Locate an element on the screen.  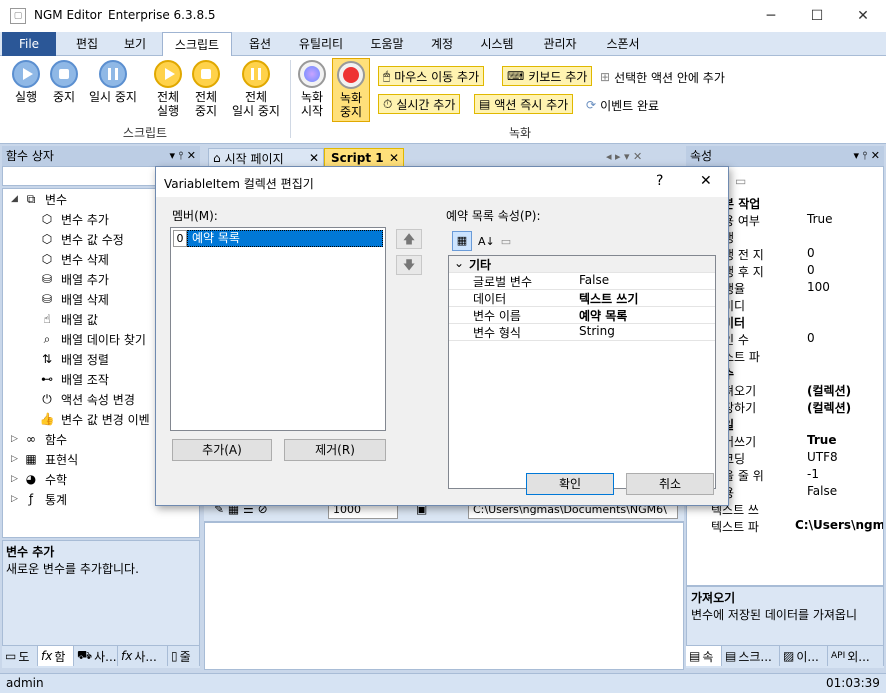
all-run-button: 전체 실행 is located at coordinates (168, 89).